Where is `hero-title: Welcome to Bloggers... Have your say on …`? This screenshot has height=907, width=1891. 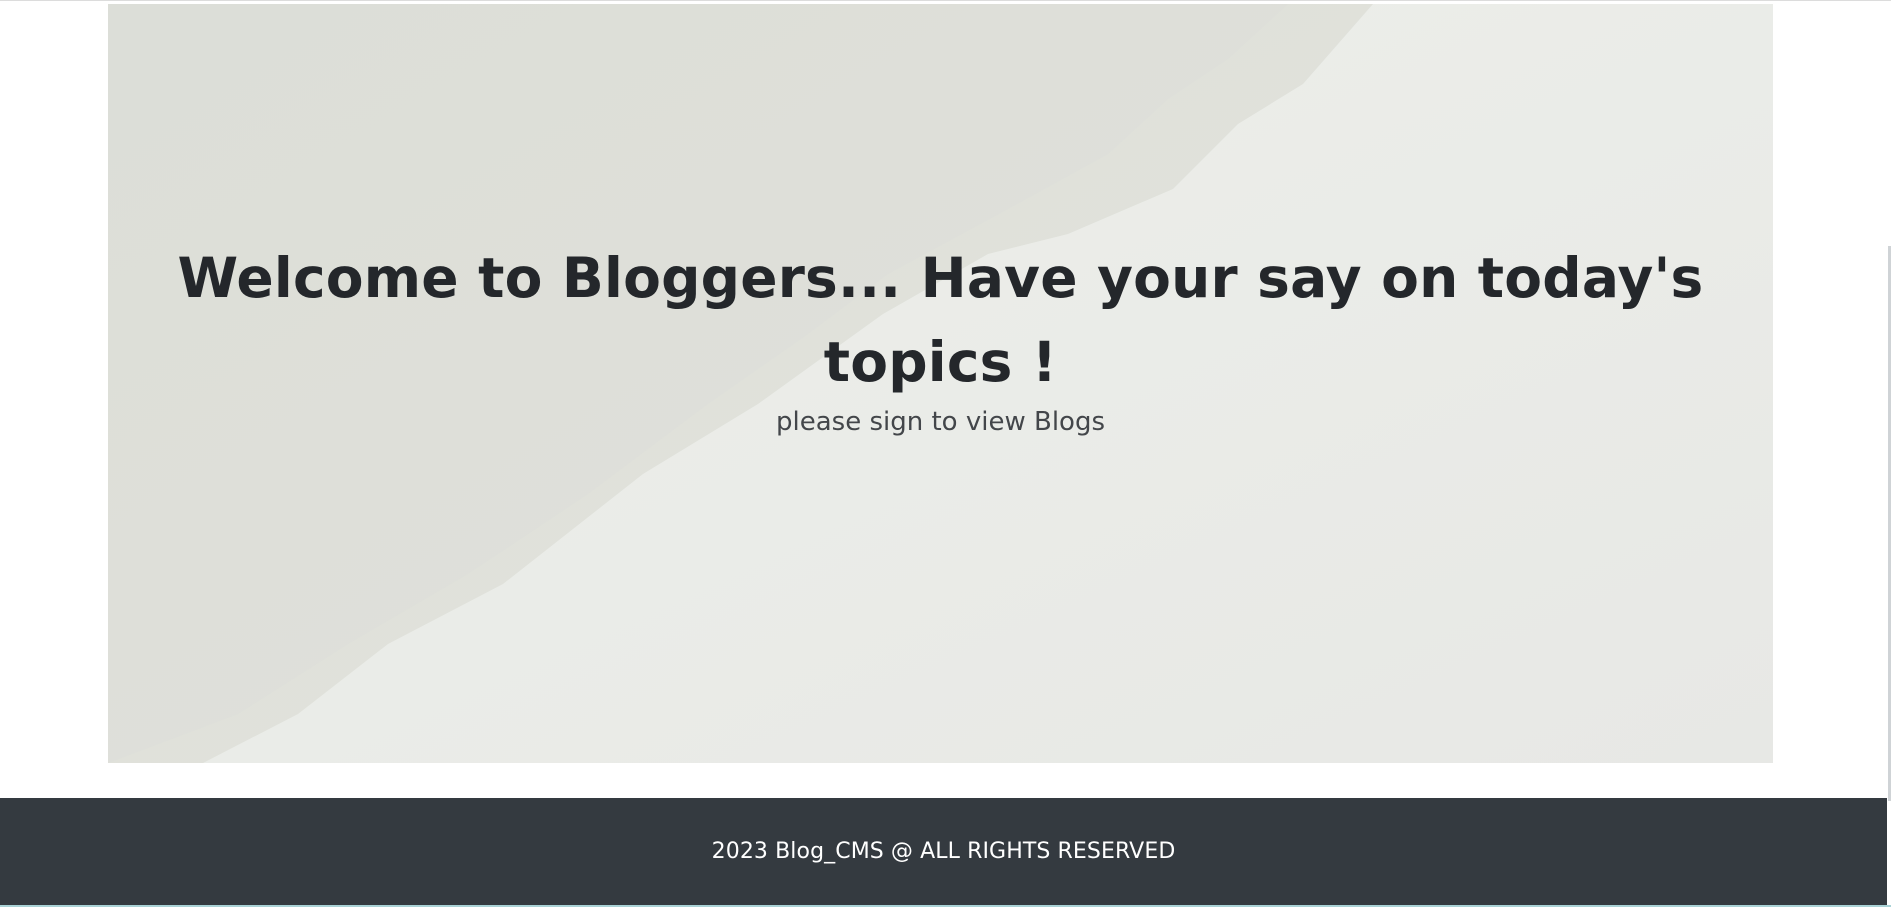 hero-title: Welcome to Bloggers... Have your say on … is located at coordinates (940, 320).